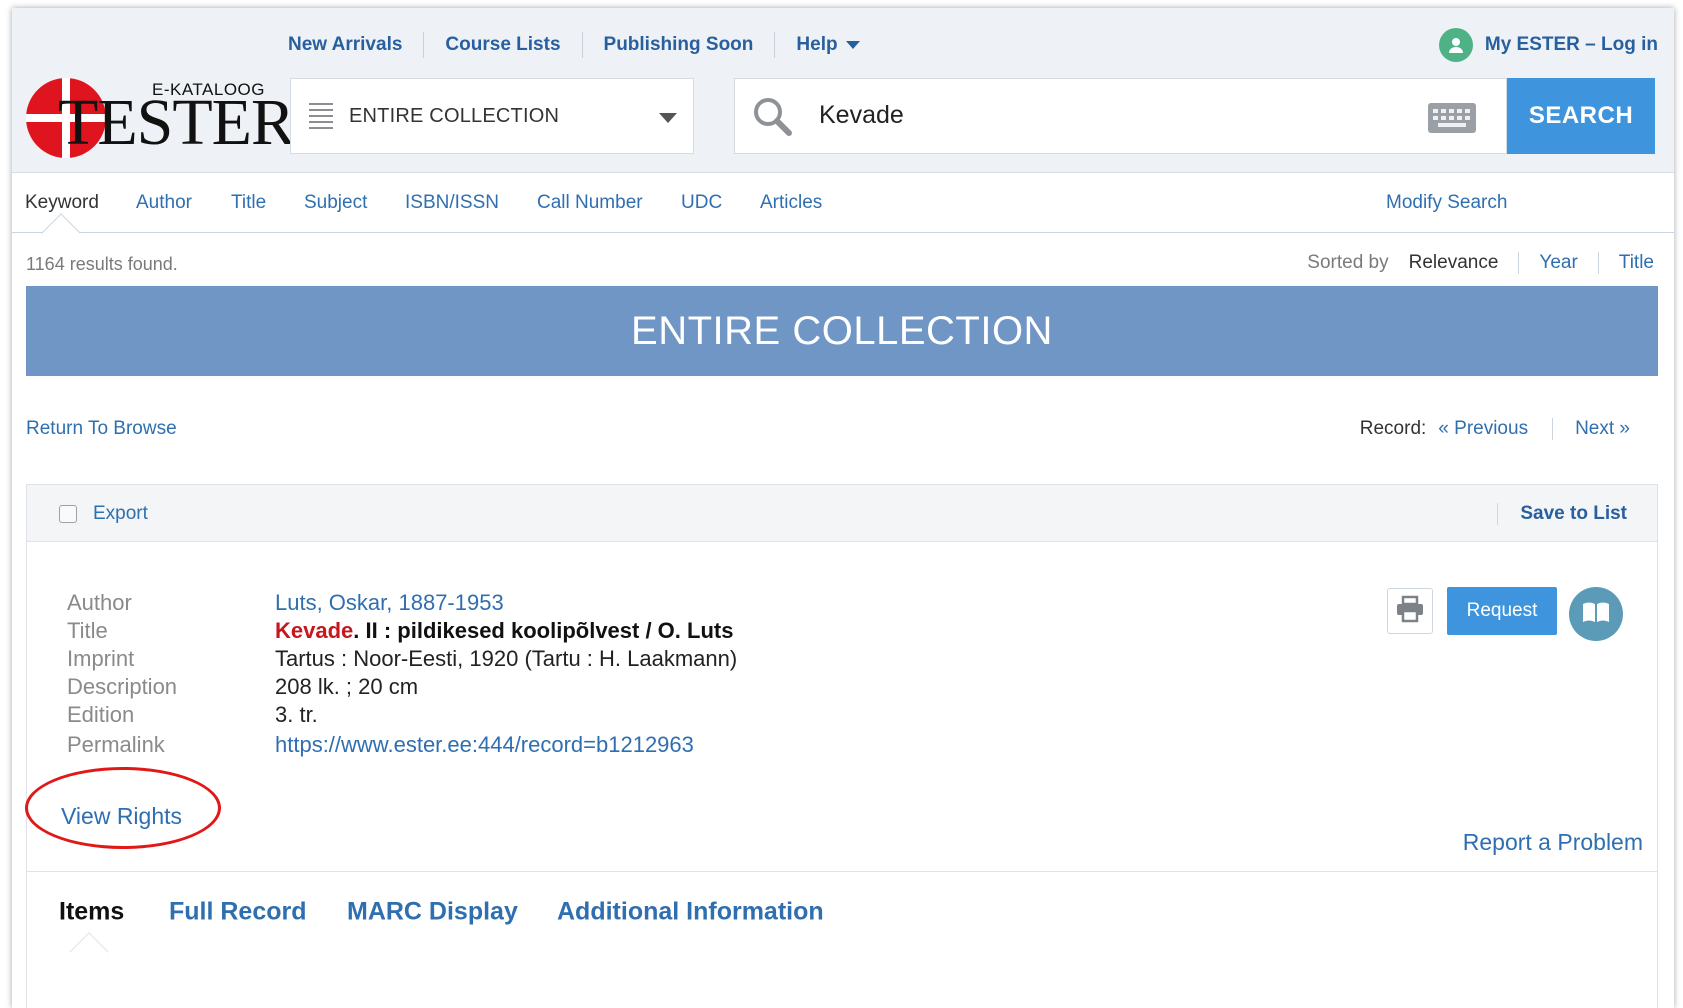 The width and height of the screenshot is (1683, 1008). I want to click on previous-record-link: « Previous, so click(1495, 429).